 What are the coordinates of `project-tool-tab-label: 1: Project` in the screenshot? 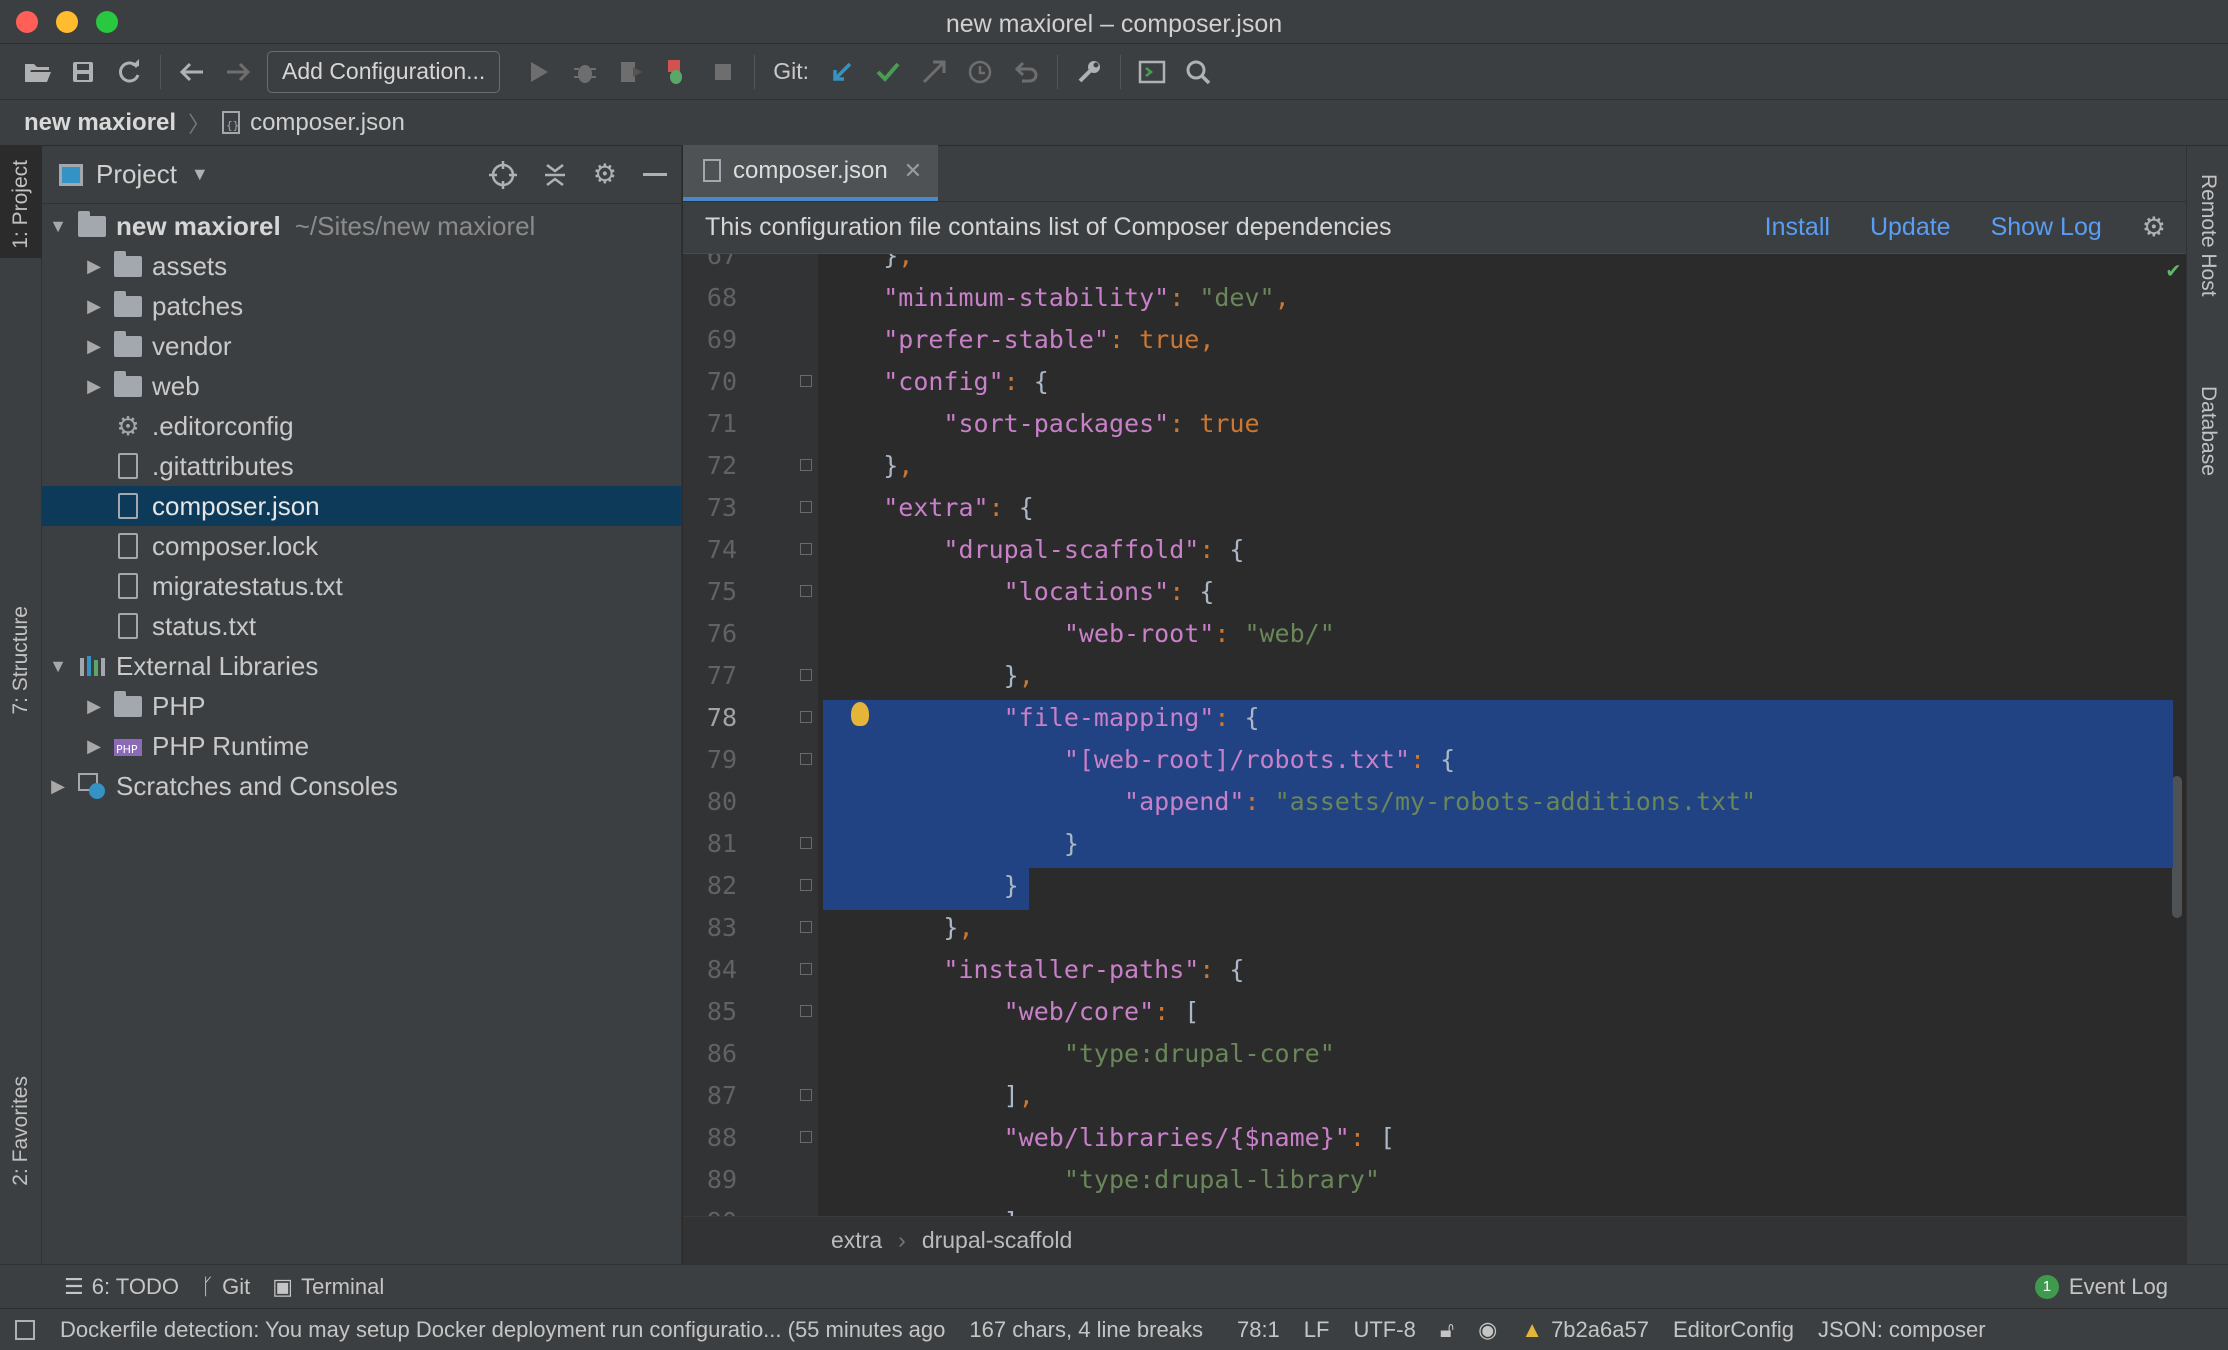 It's located at (20, 204).